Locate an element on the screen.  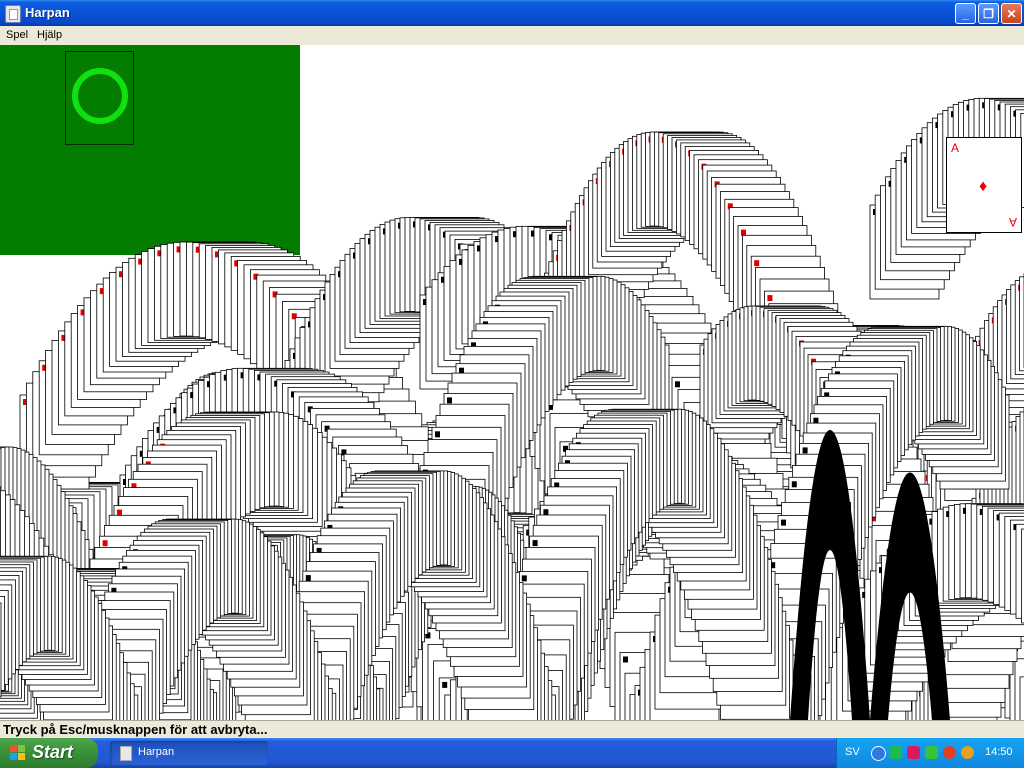
ace-rank-bottom: A is located at coordinates (1012, 222).